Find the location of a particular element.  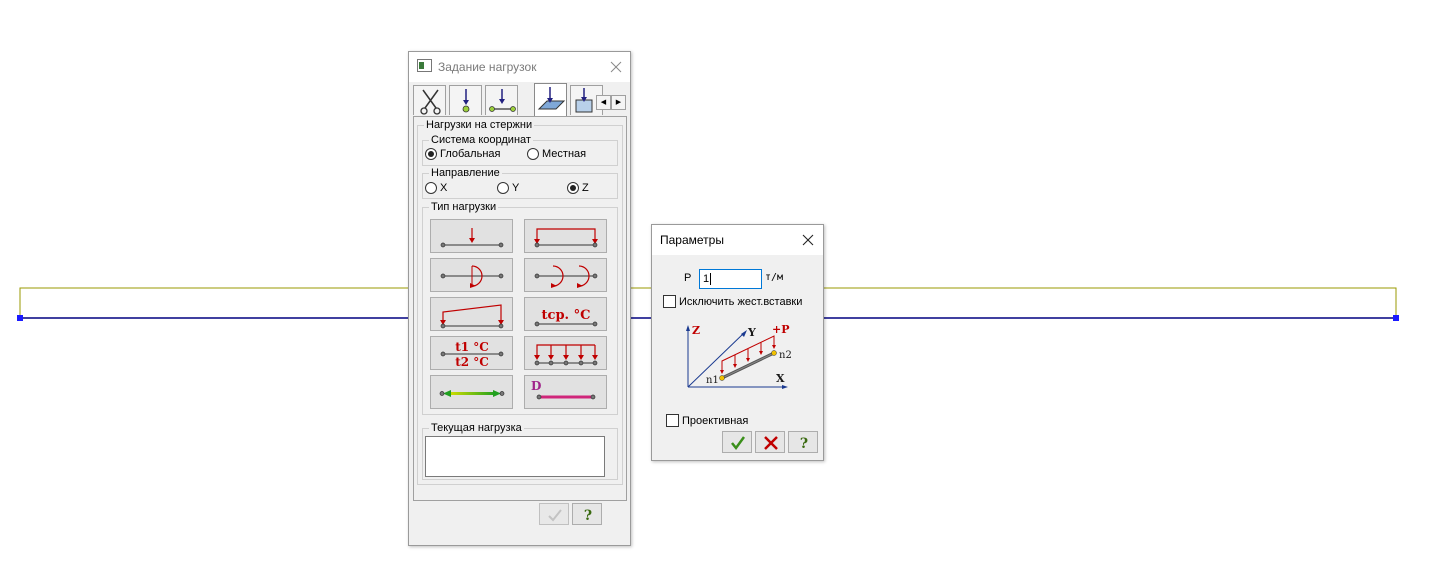

cancel-button is located at coordinates (770, 442).